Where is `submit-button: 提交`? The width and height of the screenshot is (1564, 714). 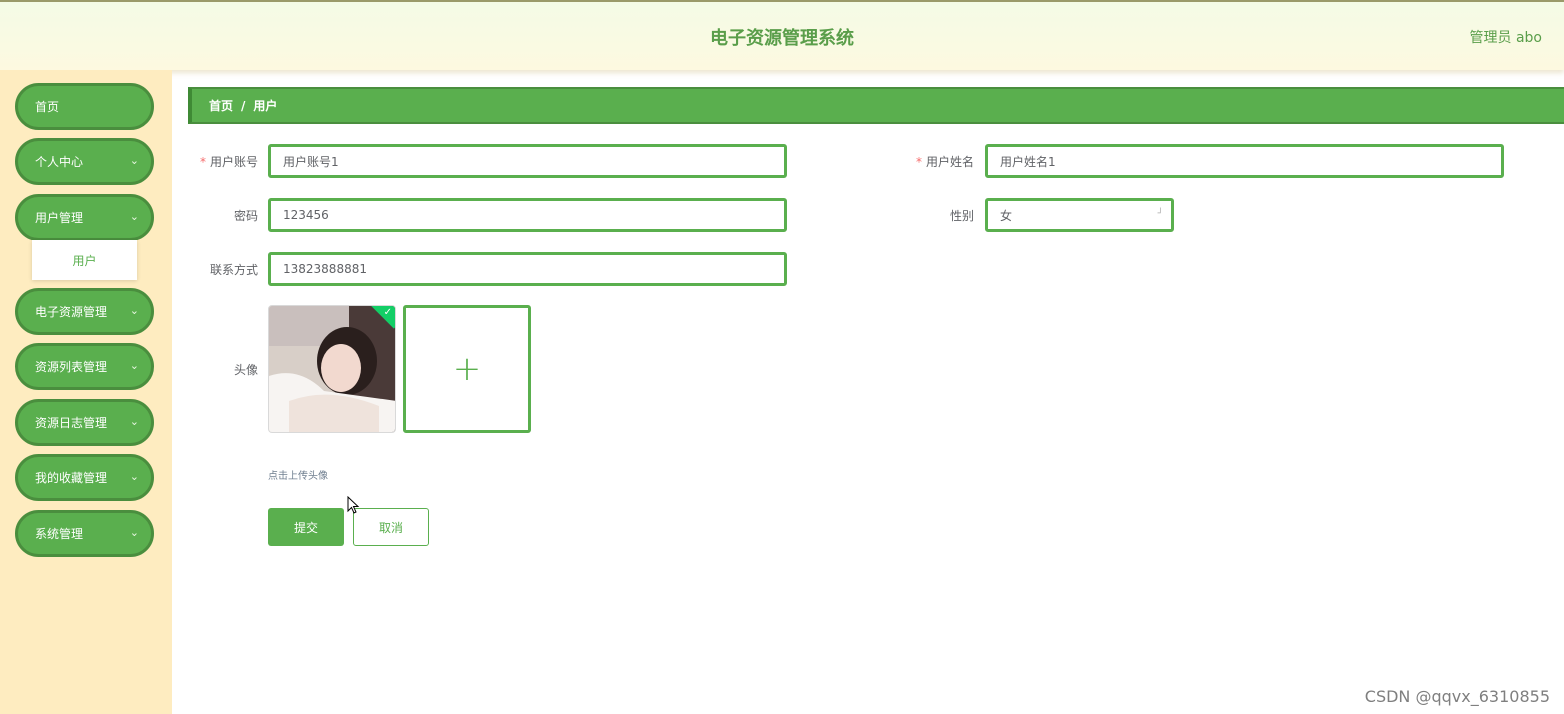 submit-button: 提交 is located at coordinates (306, 527).